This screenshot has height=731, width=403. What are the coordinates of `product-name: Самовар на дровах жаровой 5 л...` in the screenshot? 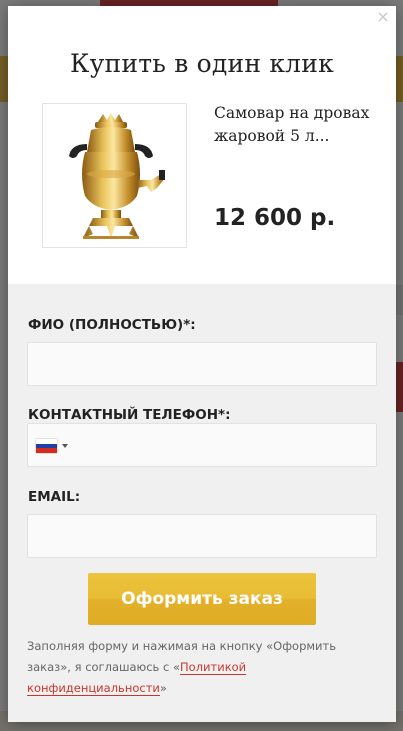 It's located at (292, 124).